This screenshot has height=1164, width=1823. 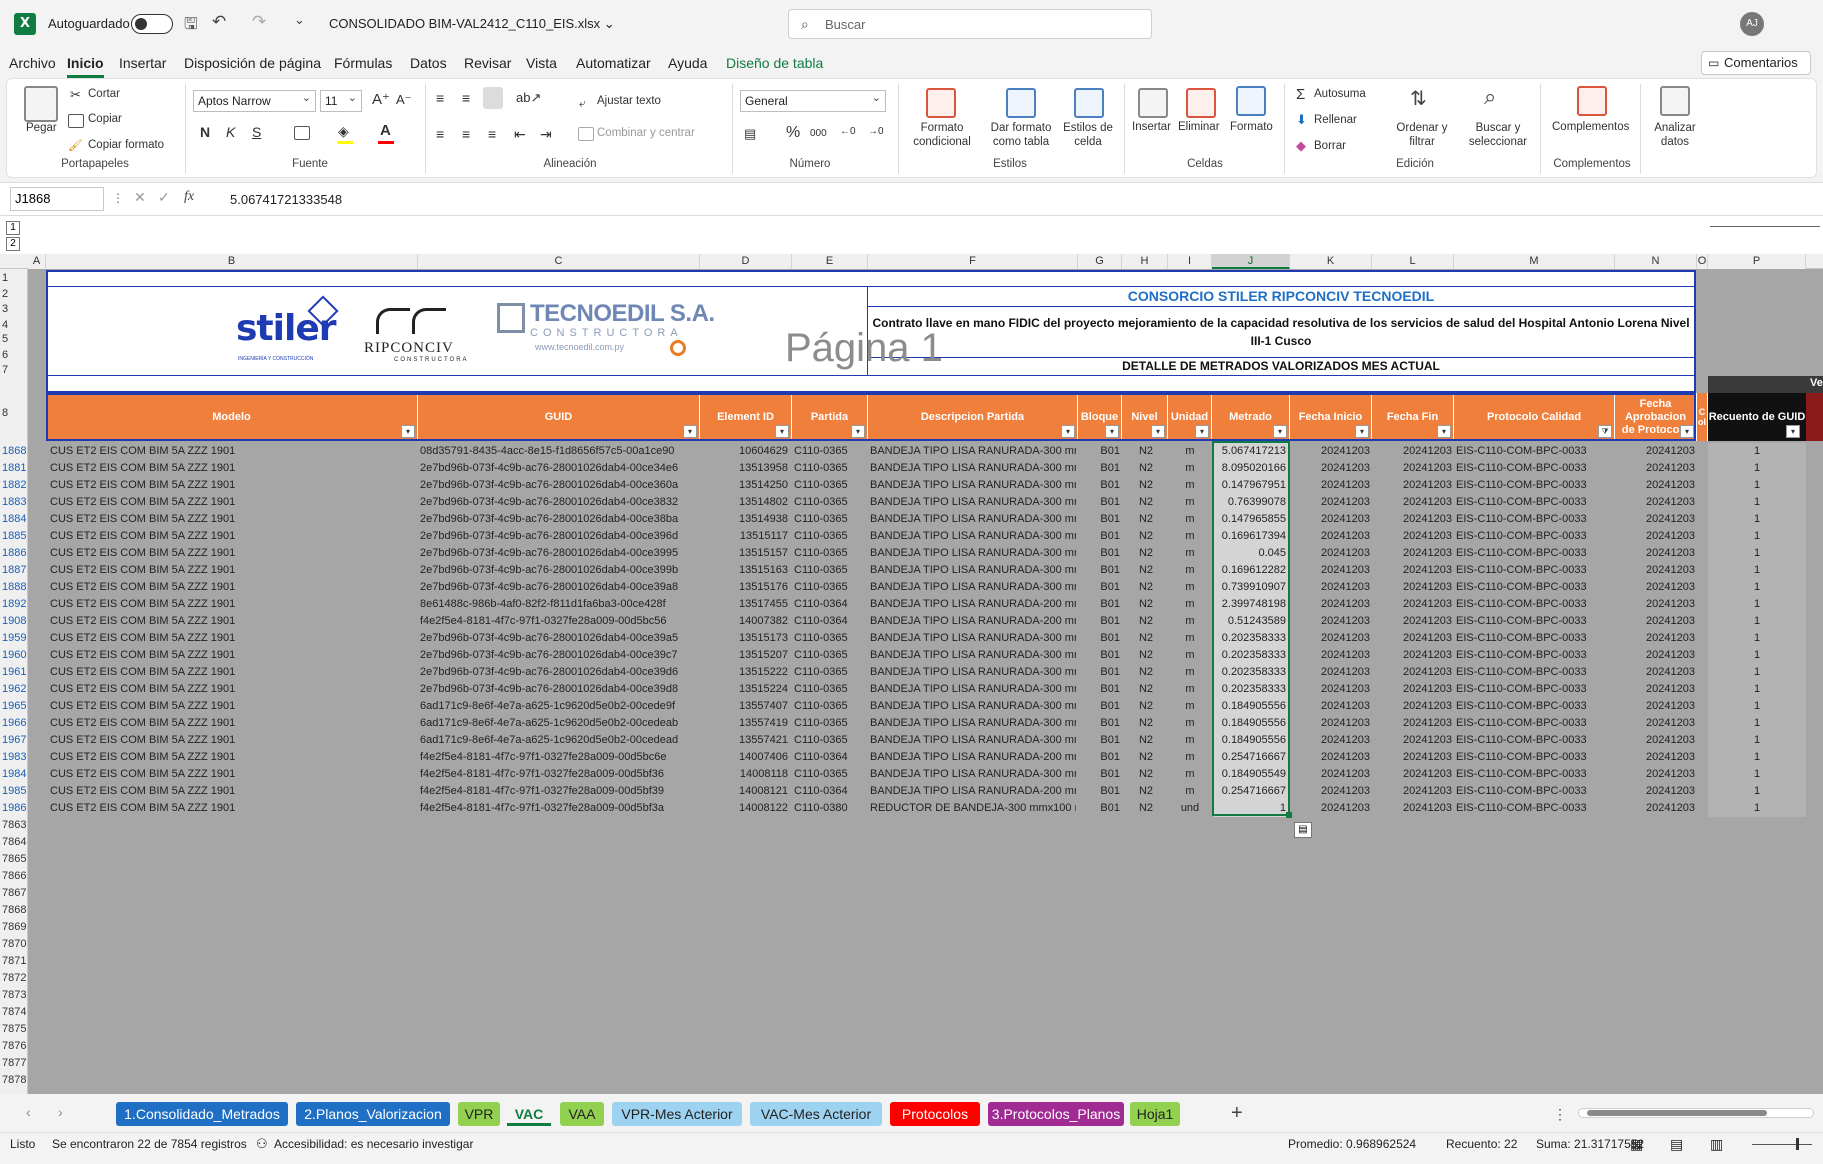 I want to click on row-header: 7869, so click(x=14, y=927).